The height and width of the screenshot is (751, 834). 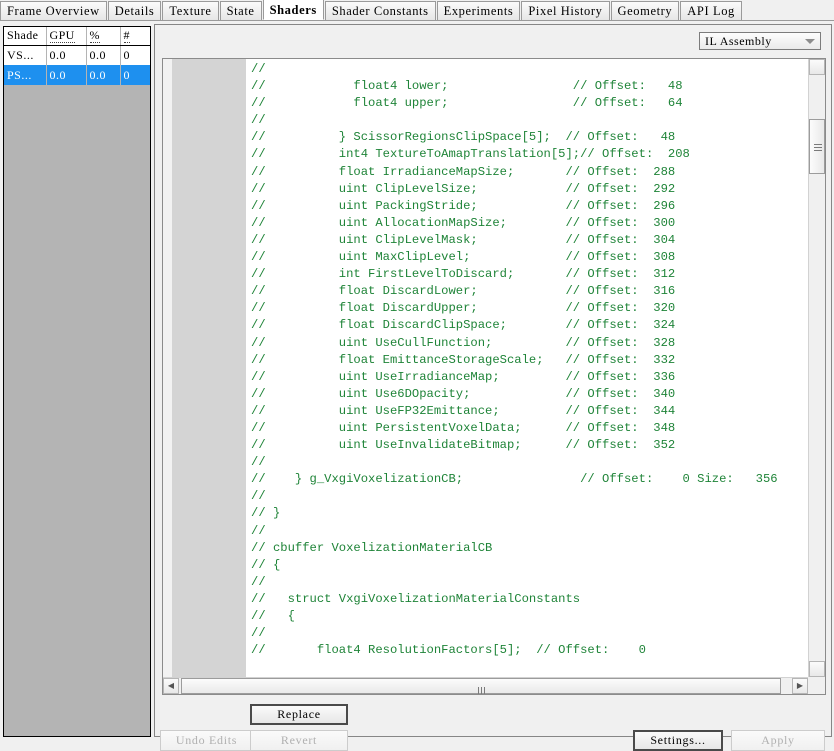 What do you see at coordinates (25, 36) in the screenshot?
I see `column-header-shader: Shade` at bounding box center [25, 36].